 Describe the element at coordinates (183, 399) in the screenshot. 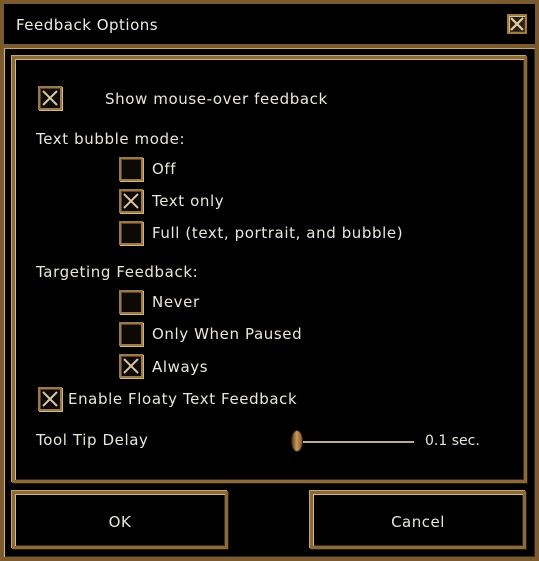

I see `floaty-text-label: Enable Floaty Text Feedback` at that location.